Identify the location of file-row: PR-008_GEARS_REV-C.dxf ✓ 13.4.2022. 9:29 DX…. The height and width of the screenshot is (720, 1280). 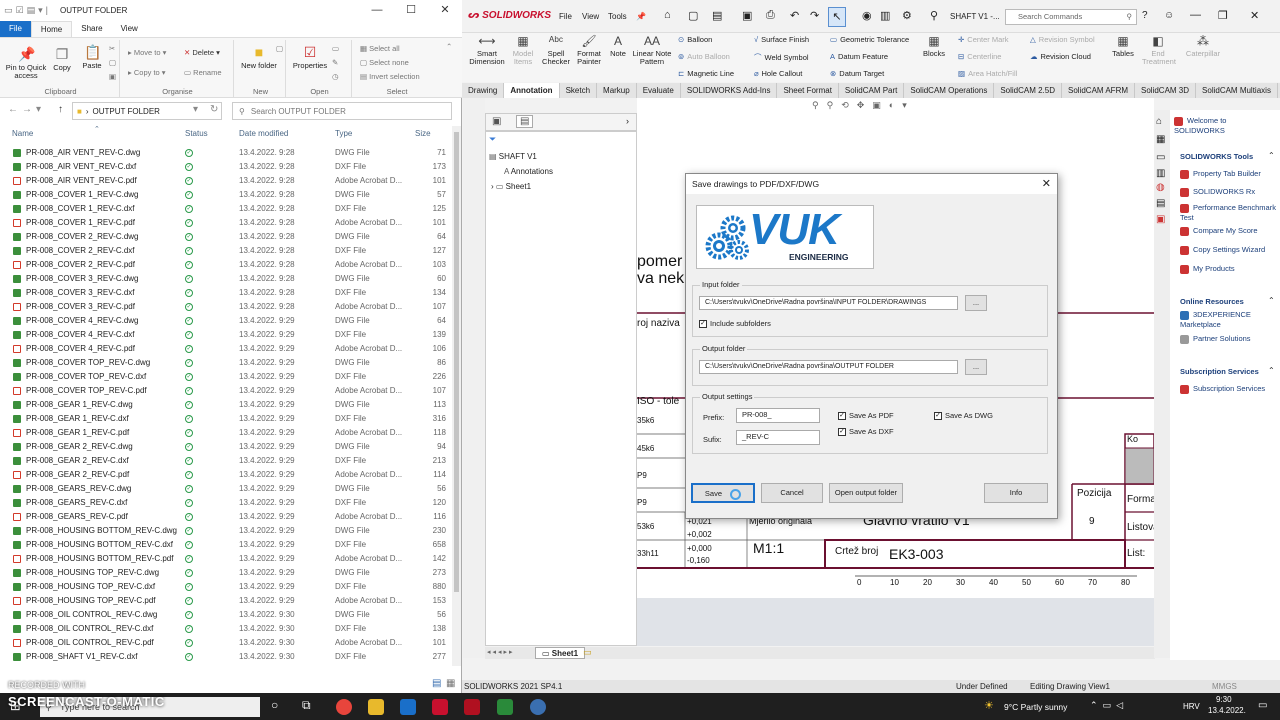
(225, 503).